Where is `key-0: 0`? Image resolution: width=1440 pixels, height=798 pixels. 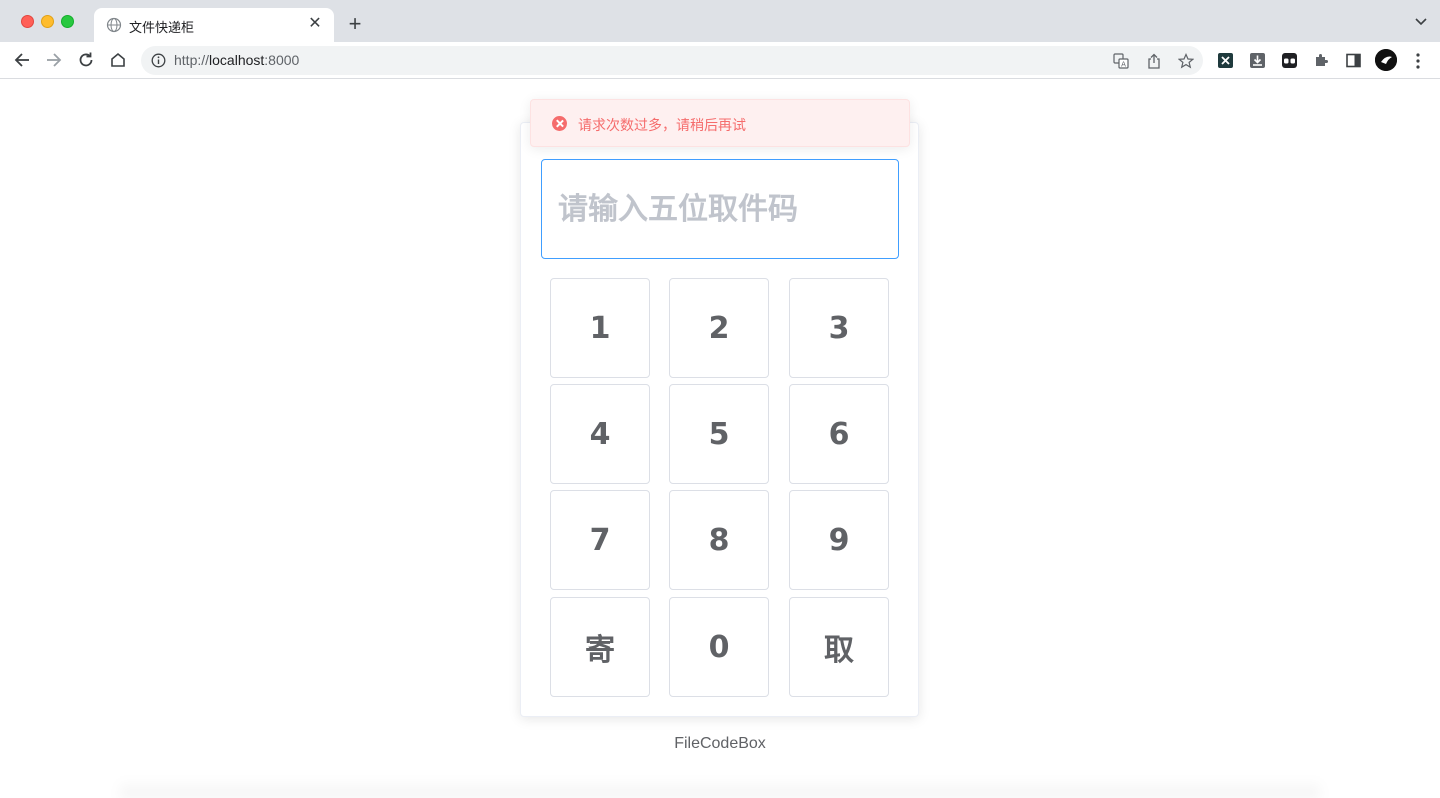
key-0: 0 is located at coordinates (719, 647).